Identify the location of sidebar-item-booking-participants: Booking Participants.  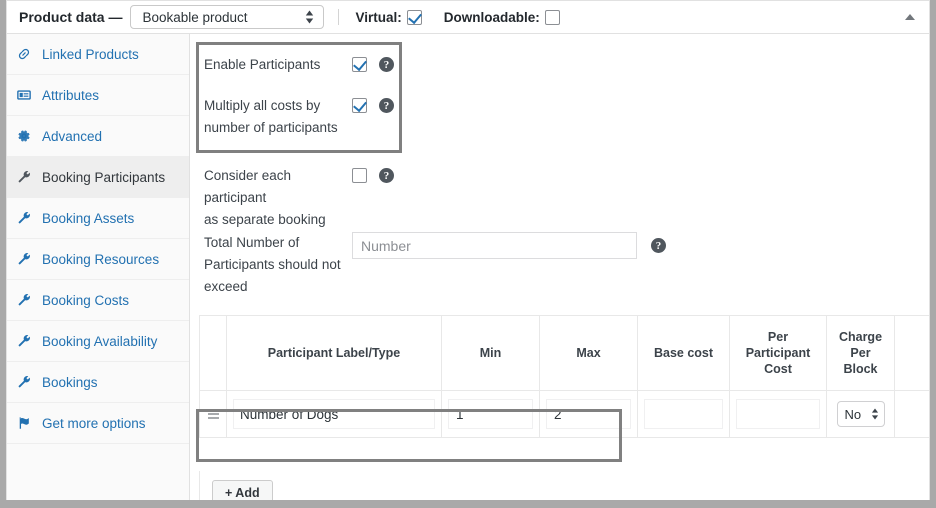
(98, 177).